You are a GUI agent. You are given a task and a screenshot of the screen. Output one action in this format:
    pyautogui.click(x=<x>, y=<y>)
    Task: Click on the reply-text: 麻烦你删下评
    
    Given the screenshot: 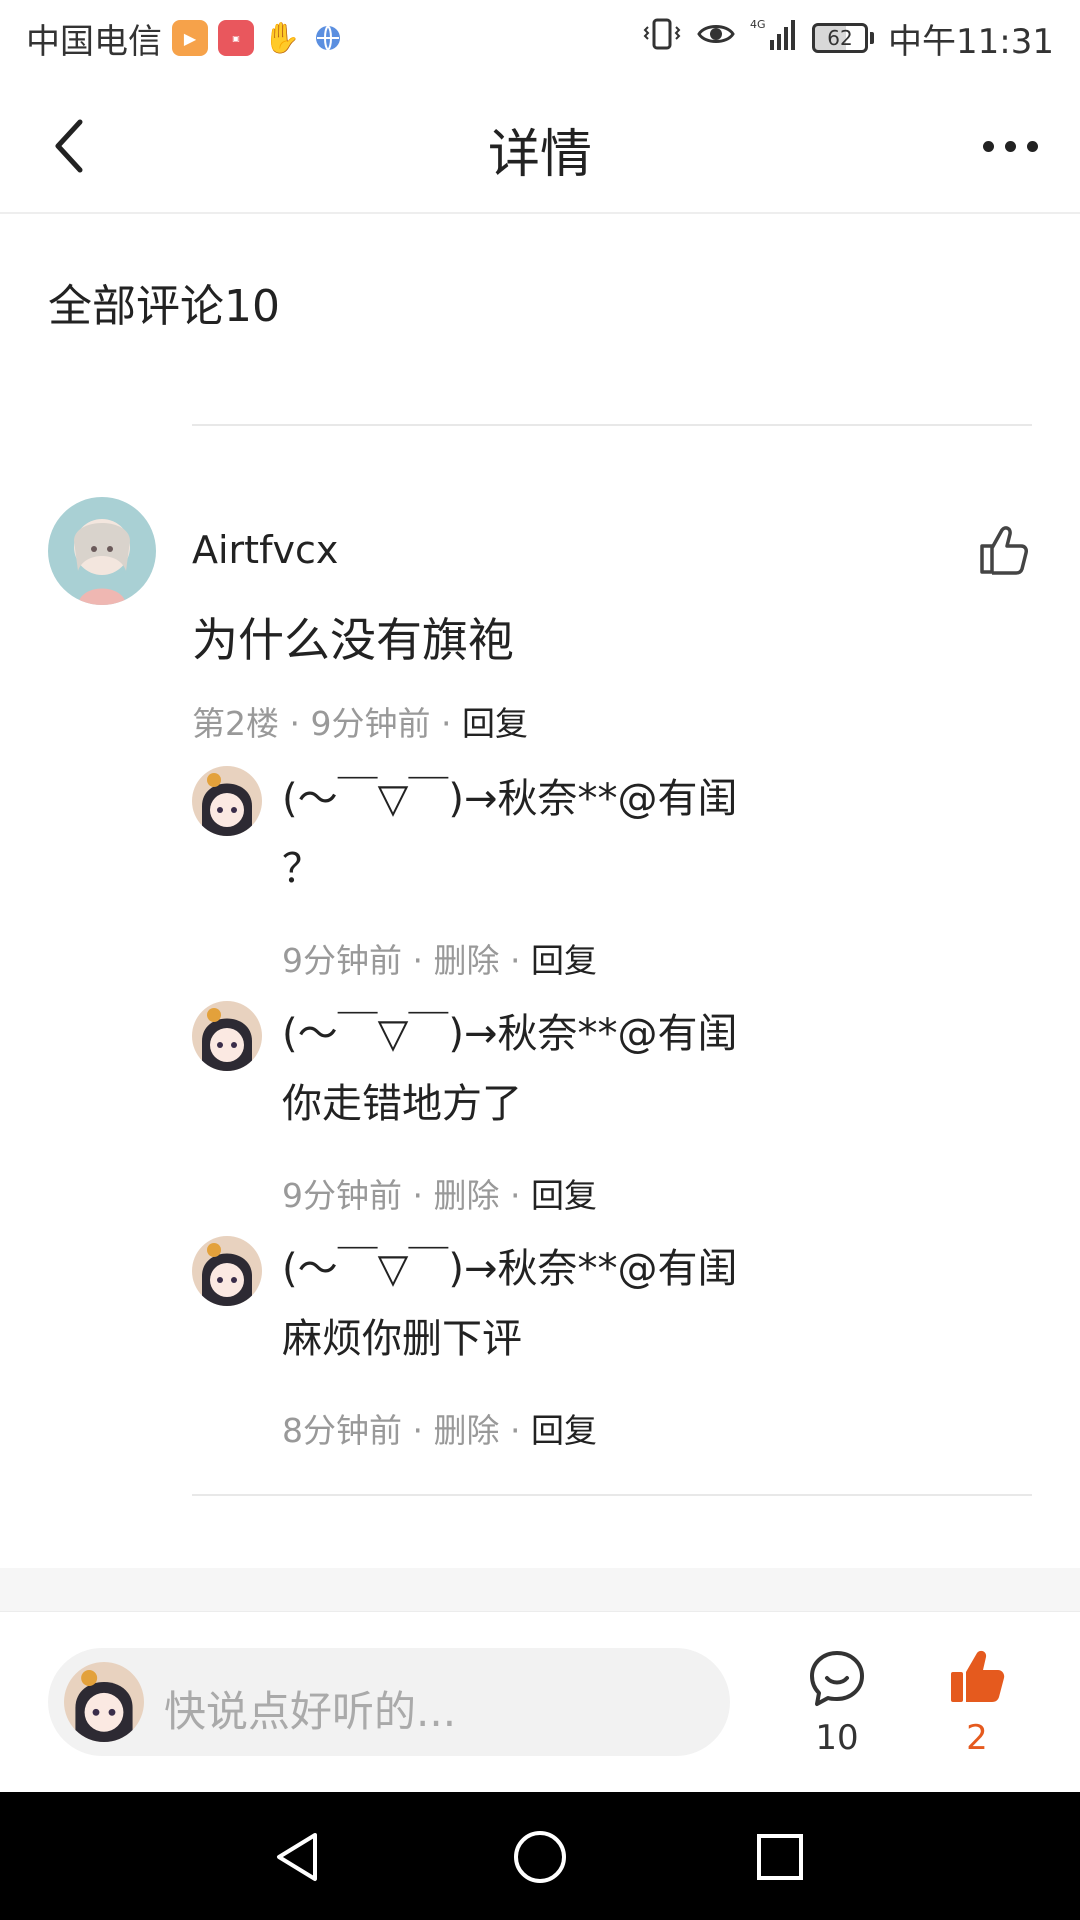 What is the action you would take?
    pyautogui.click(x=402, y=1339)
    